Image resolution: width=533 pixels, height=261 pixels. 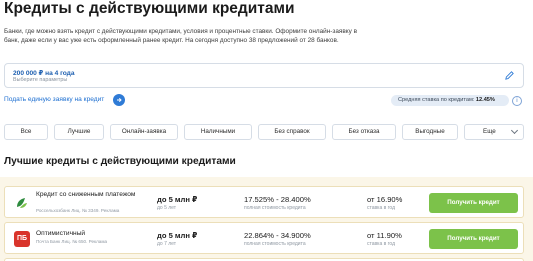 I want to click on average-rate-badge: Средняя ставка по кредитам: 12.45%, so click(x=450, y=100).